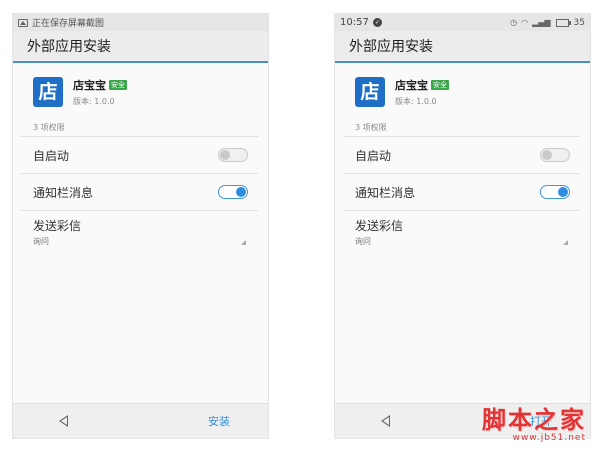 The width and height of the screenshot is (600, 451). Describe the element at coordinates (140, 22) in the screenshot. I see `status-bar: 正在保存屏幕截图` at that location.